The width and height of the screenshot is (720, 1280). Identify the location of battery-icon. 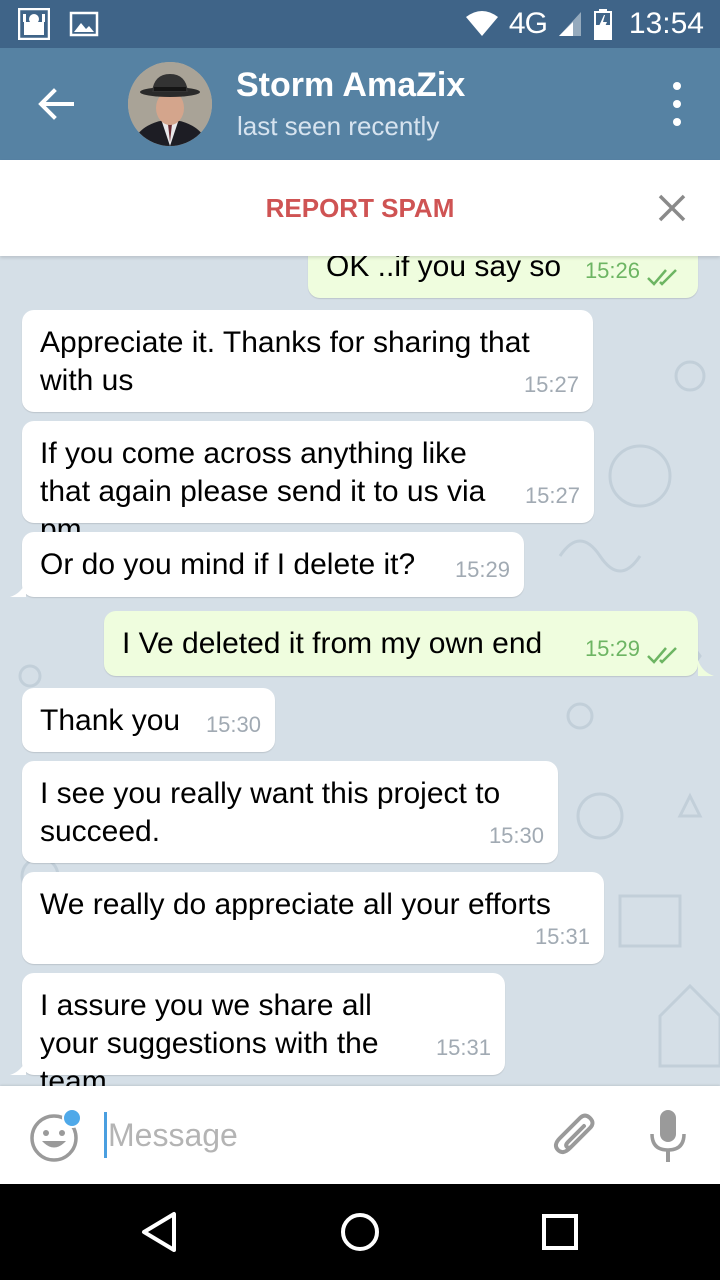
(602, 24).